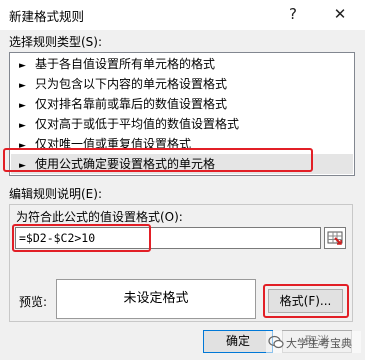  What do you see at coordinates (158, 160) in the screenshot?
I see `selected-rule-highlight` at bounding box center [158, 160].